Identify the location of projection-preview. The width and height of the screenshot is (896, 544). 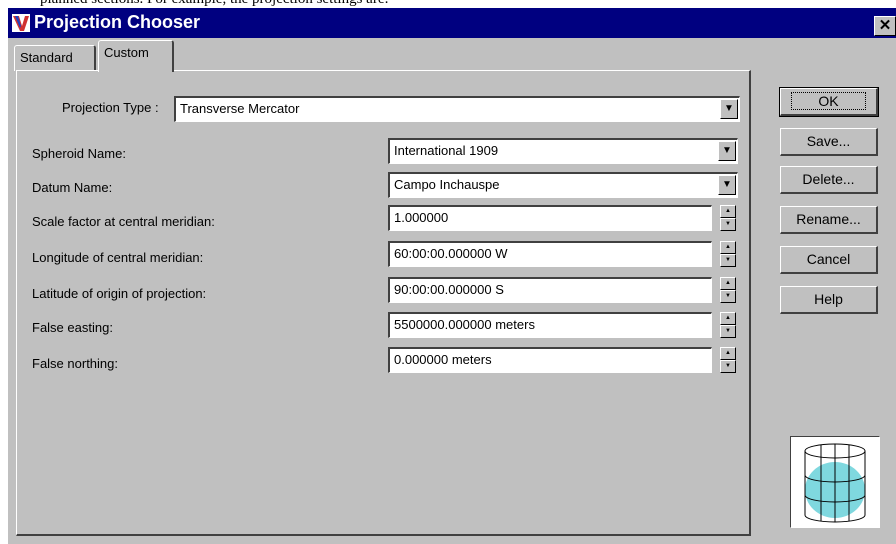
(835, 482).